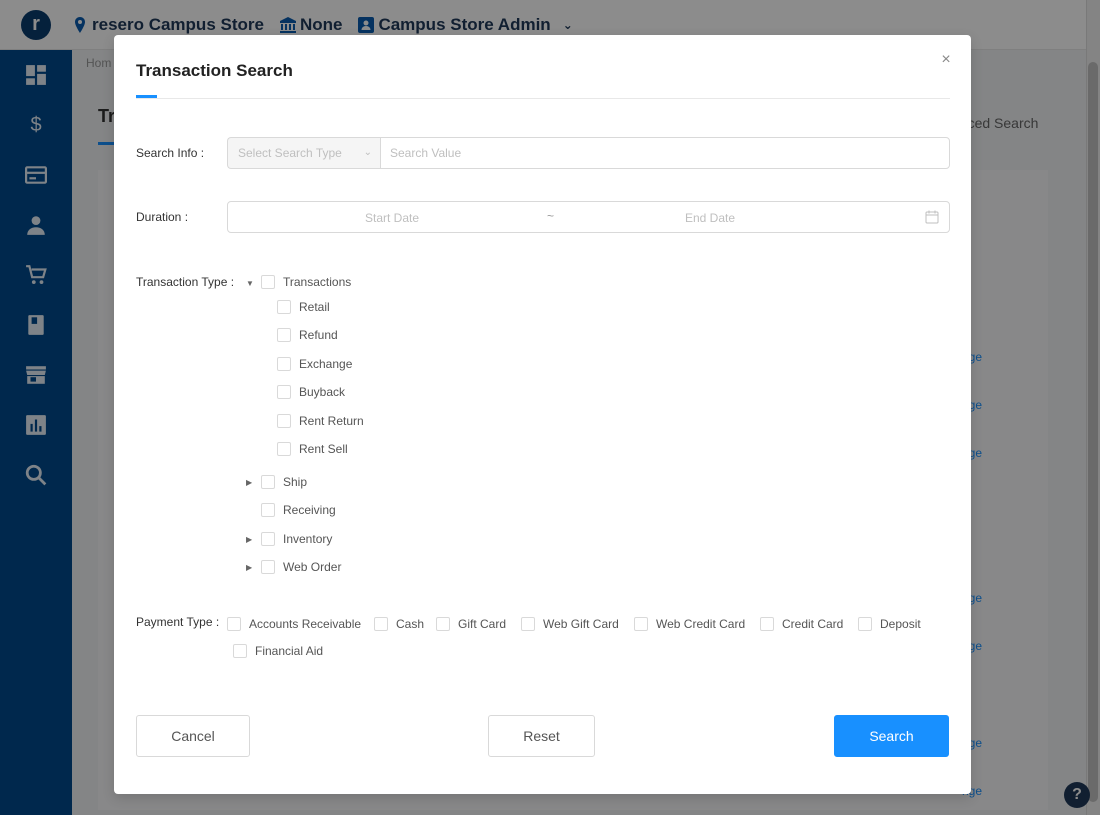 This screenshot has width=1100, height=815. What do you see at coordinates (813, 624) in the screenshot?
I see `checkbox-label: Credit Card` at bounding box center [813, 624].